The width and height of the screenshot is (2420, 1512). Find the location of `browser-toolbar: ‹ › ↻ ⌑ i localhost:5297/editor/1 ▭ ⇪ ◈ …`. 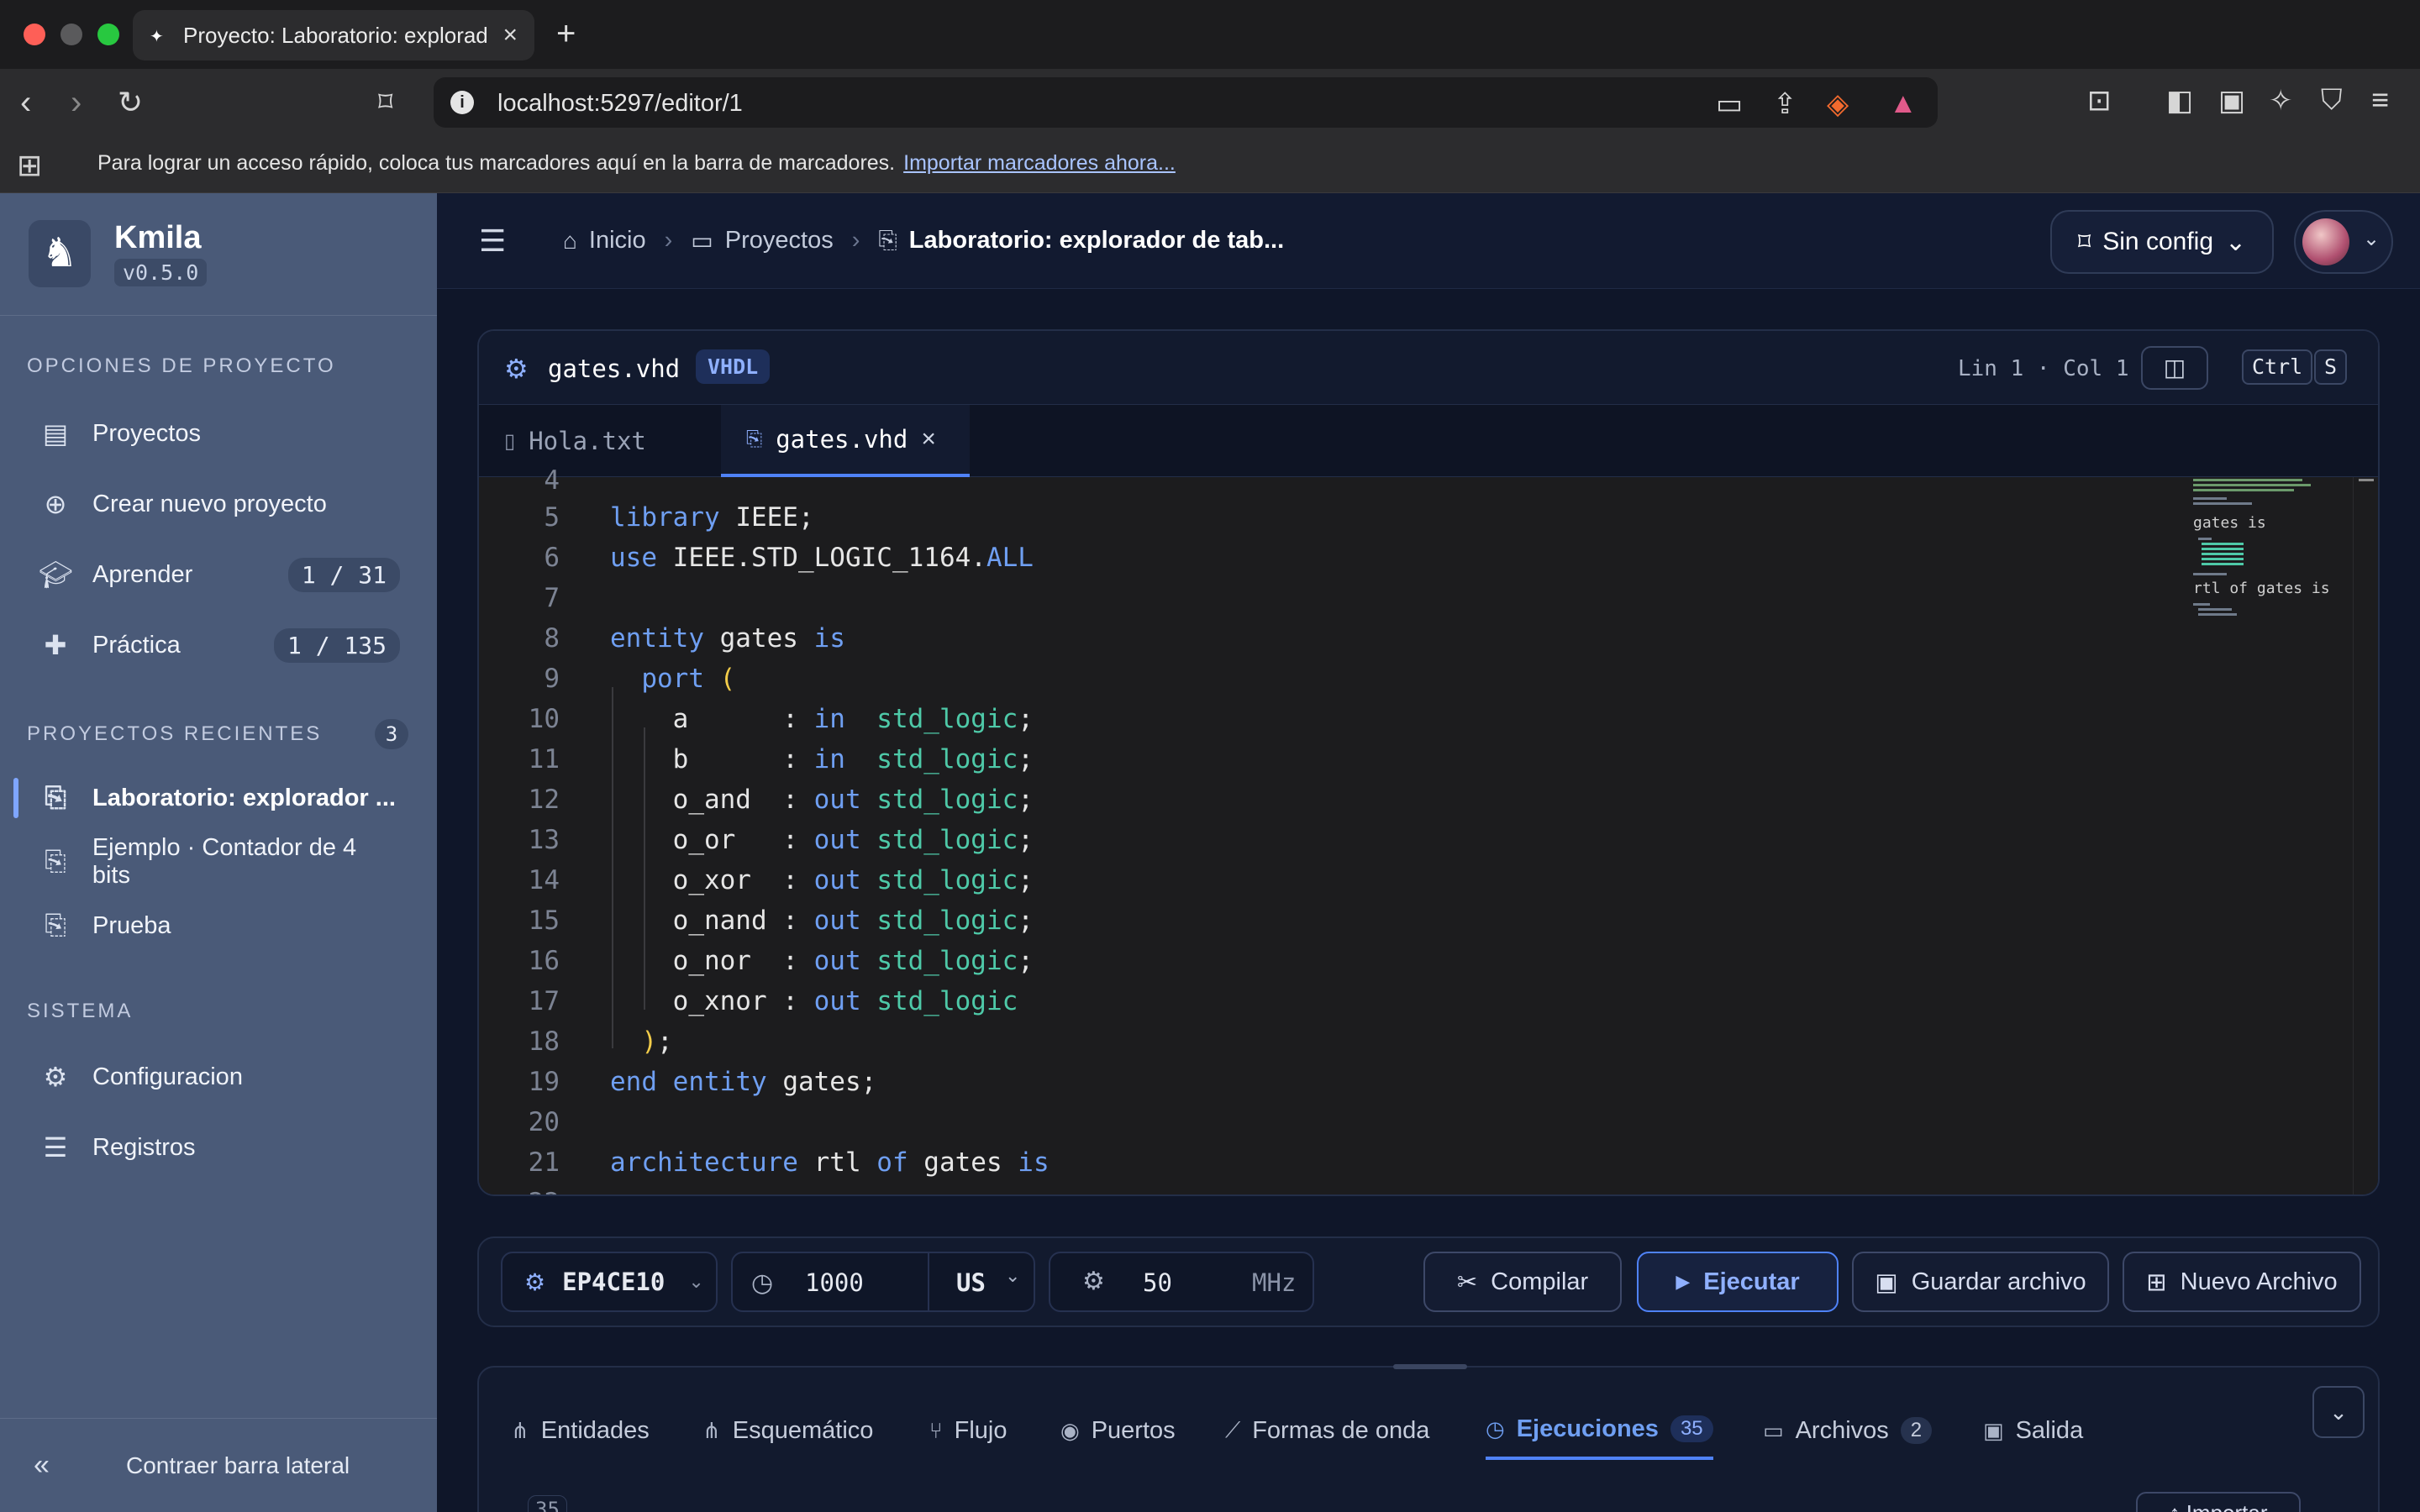

browser-toolbar: ‹ › ↻ ⌑ i localhost:5297/editor/1 ▭ ⇪ ◈ … is located at coordinates (1210, 102).